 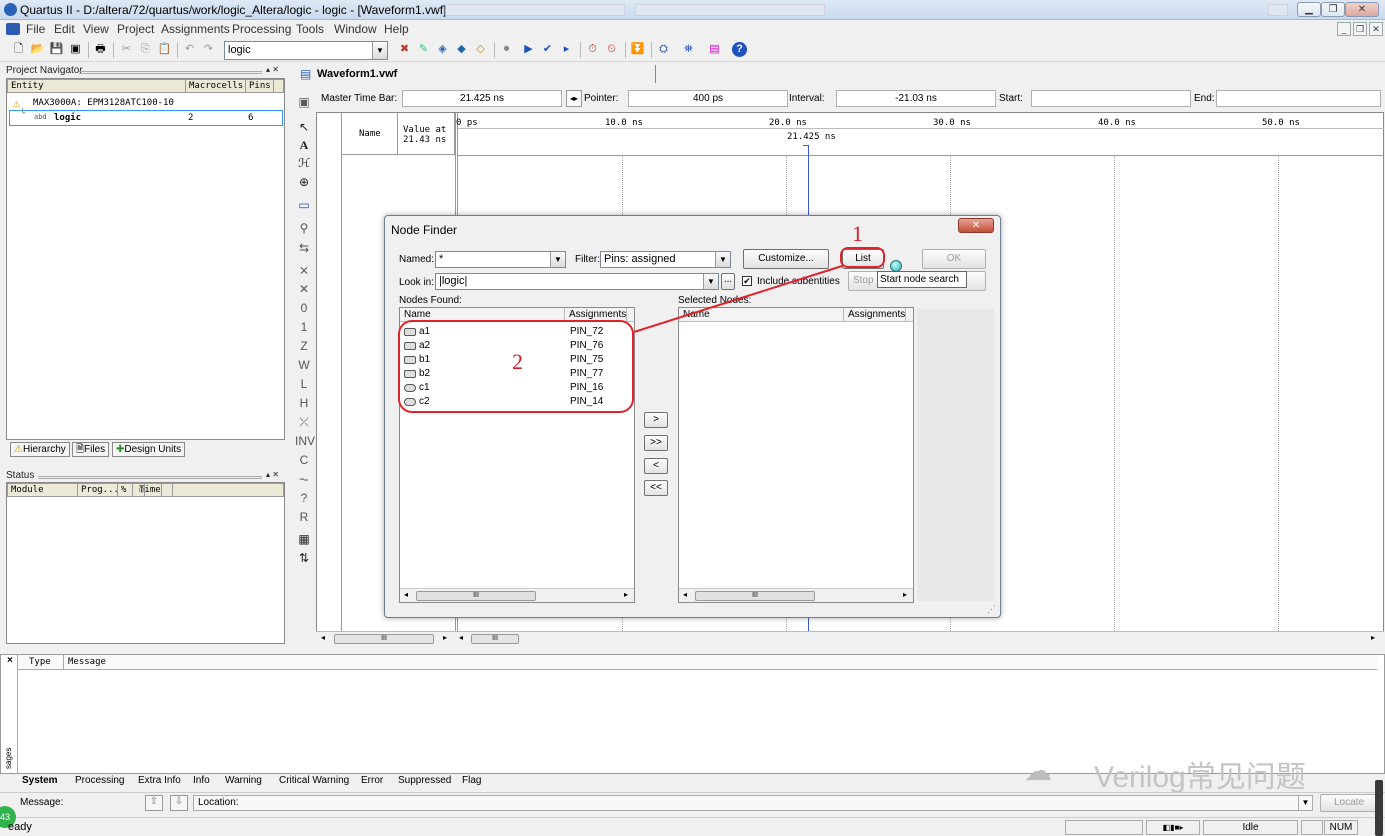 I want to click on scroll-thumb: III, so click(x=755, y=596).